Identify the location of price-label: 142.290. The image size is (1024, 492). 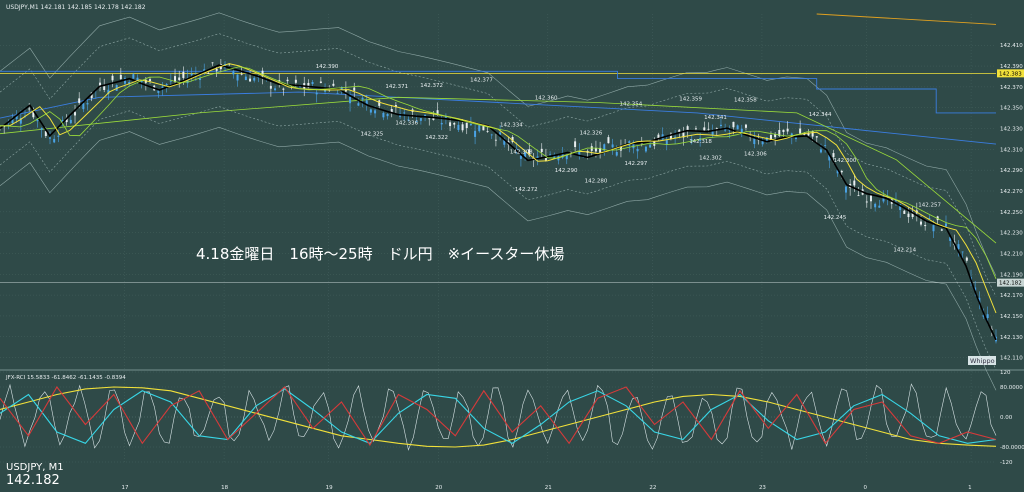
(566, 171).